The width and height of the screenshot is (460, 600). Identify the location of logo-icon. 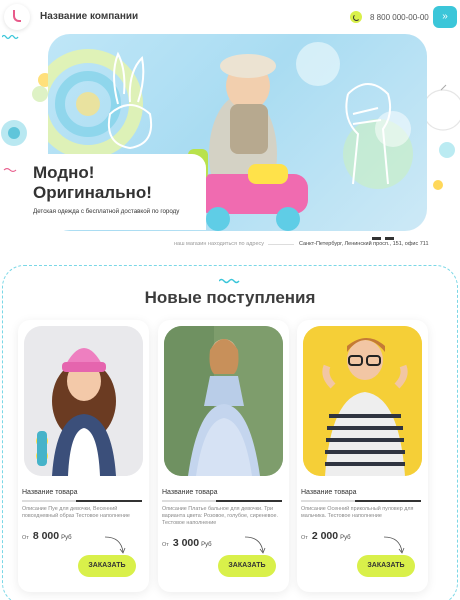
(17, 16).